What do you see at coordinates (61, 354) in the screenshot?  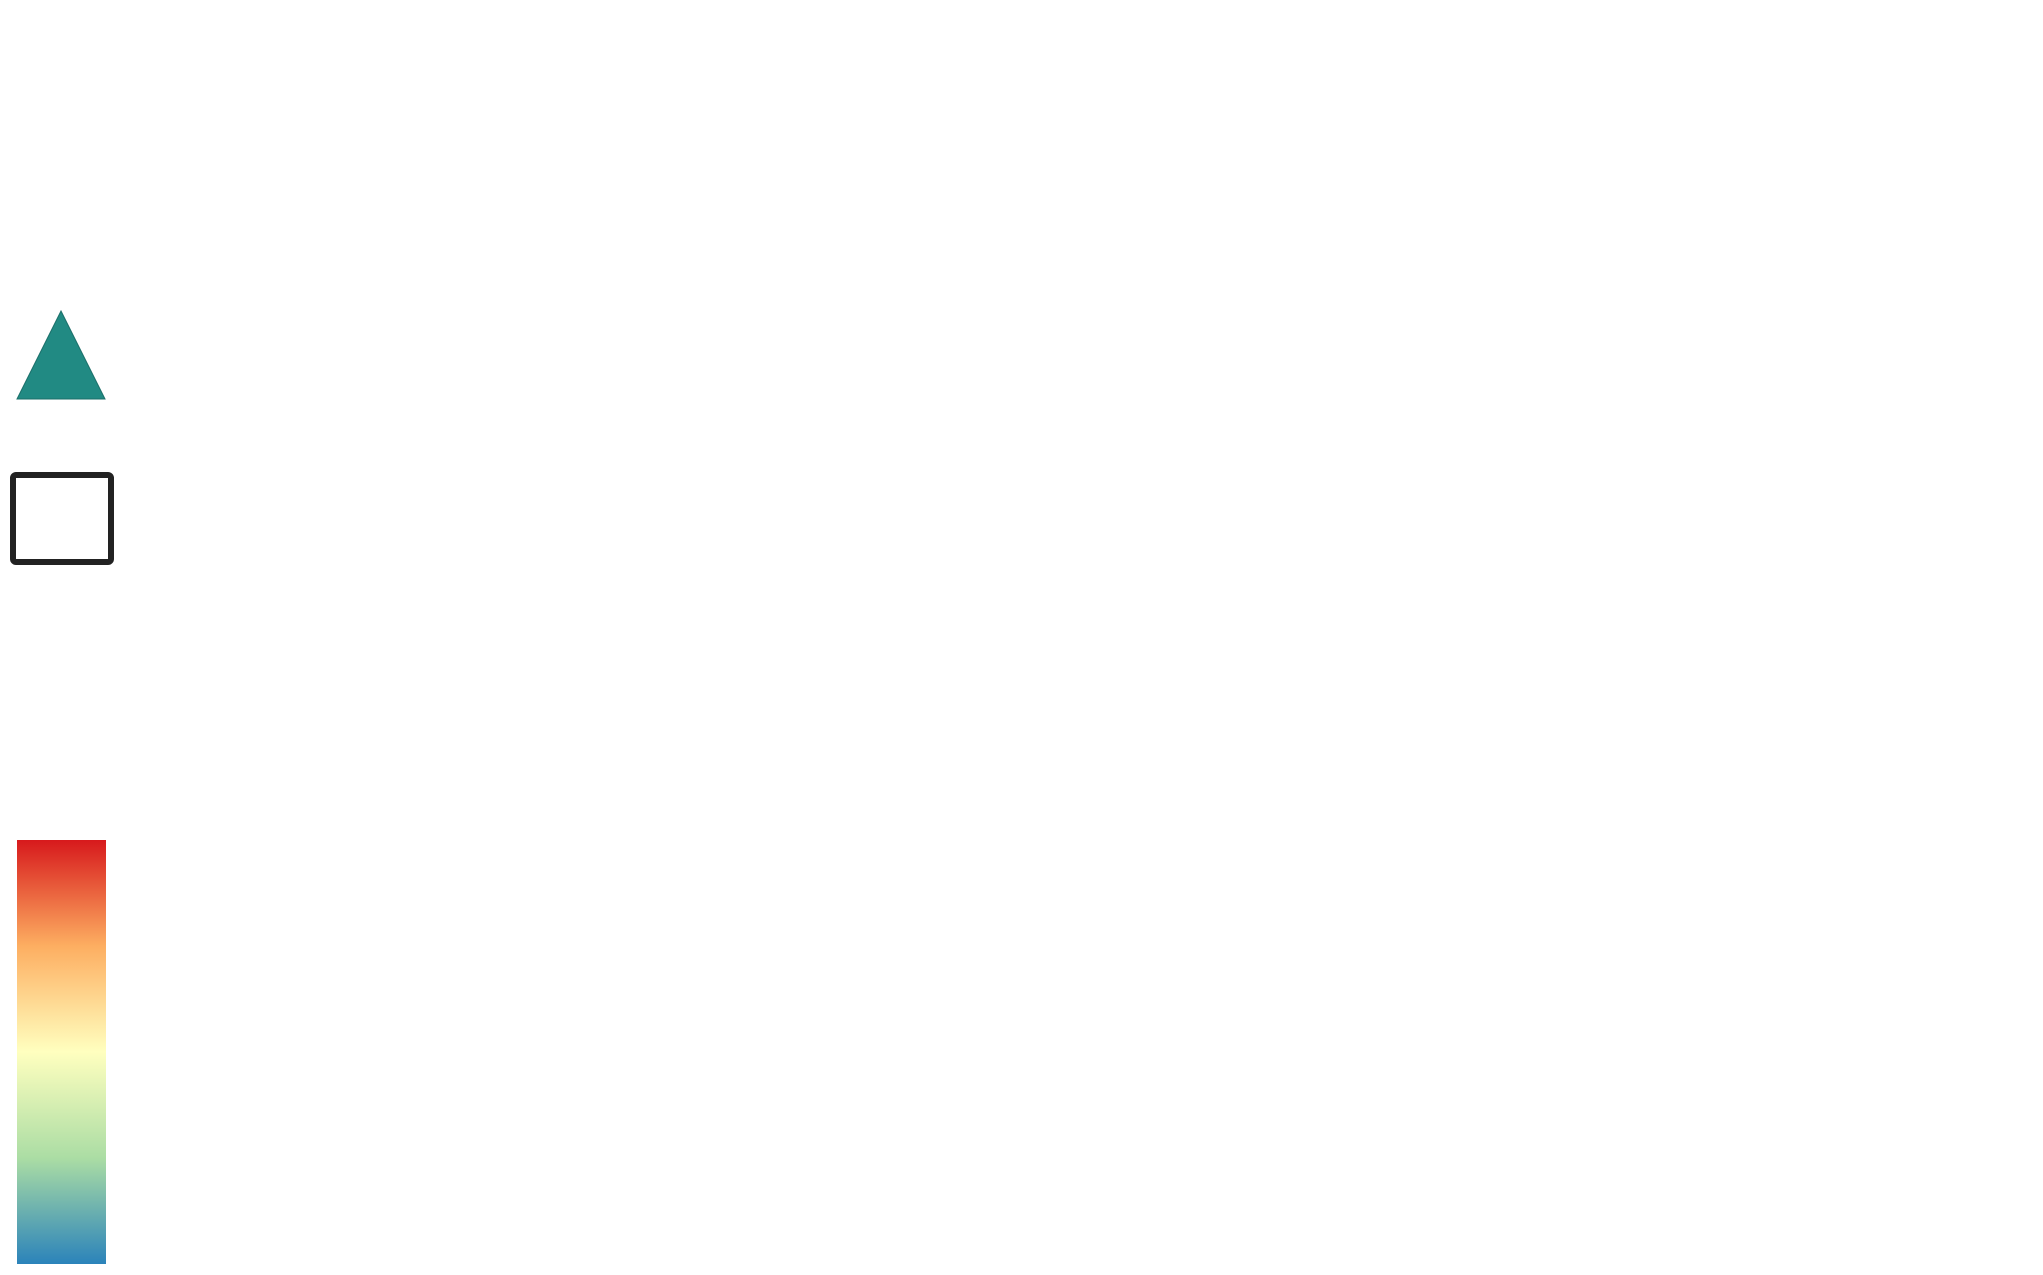 I see `triangle-icon` at bounding box center [61, 354].